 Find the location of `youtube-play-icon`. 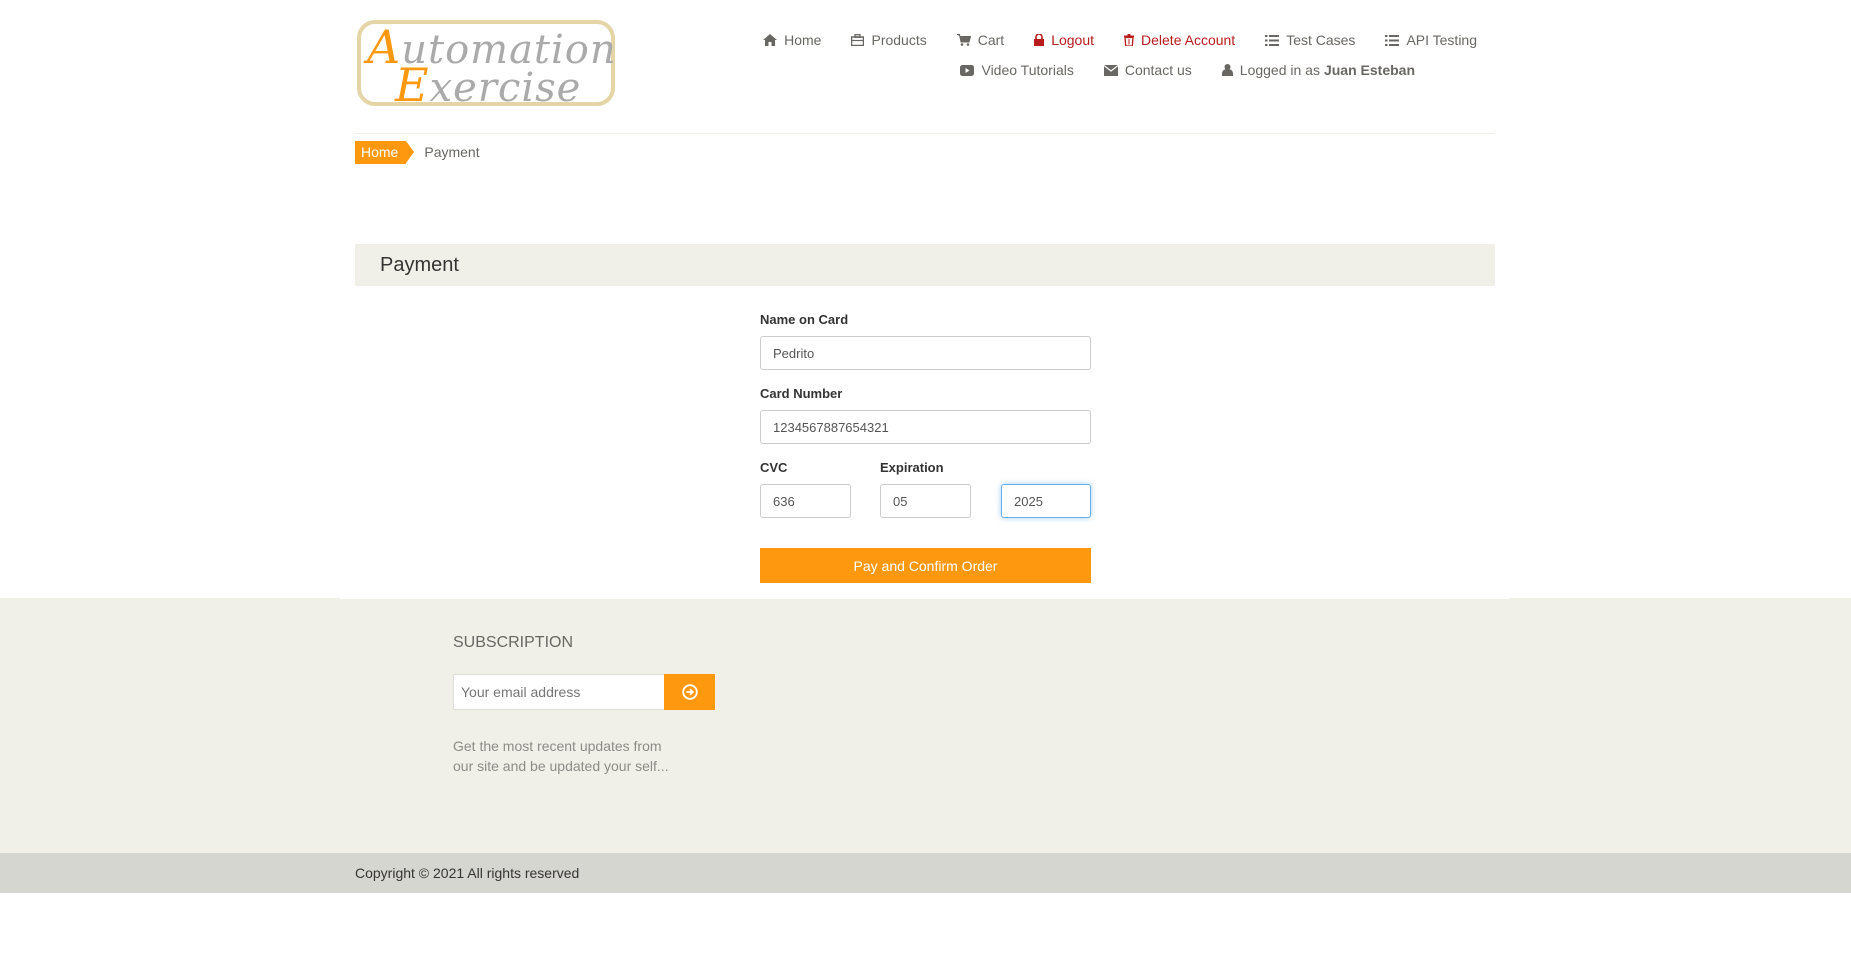

youtube-play-icon is located at coordinates (967, 70).